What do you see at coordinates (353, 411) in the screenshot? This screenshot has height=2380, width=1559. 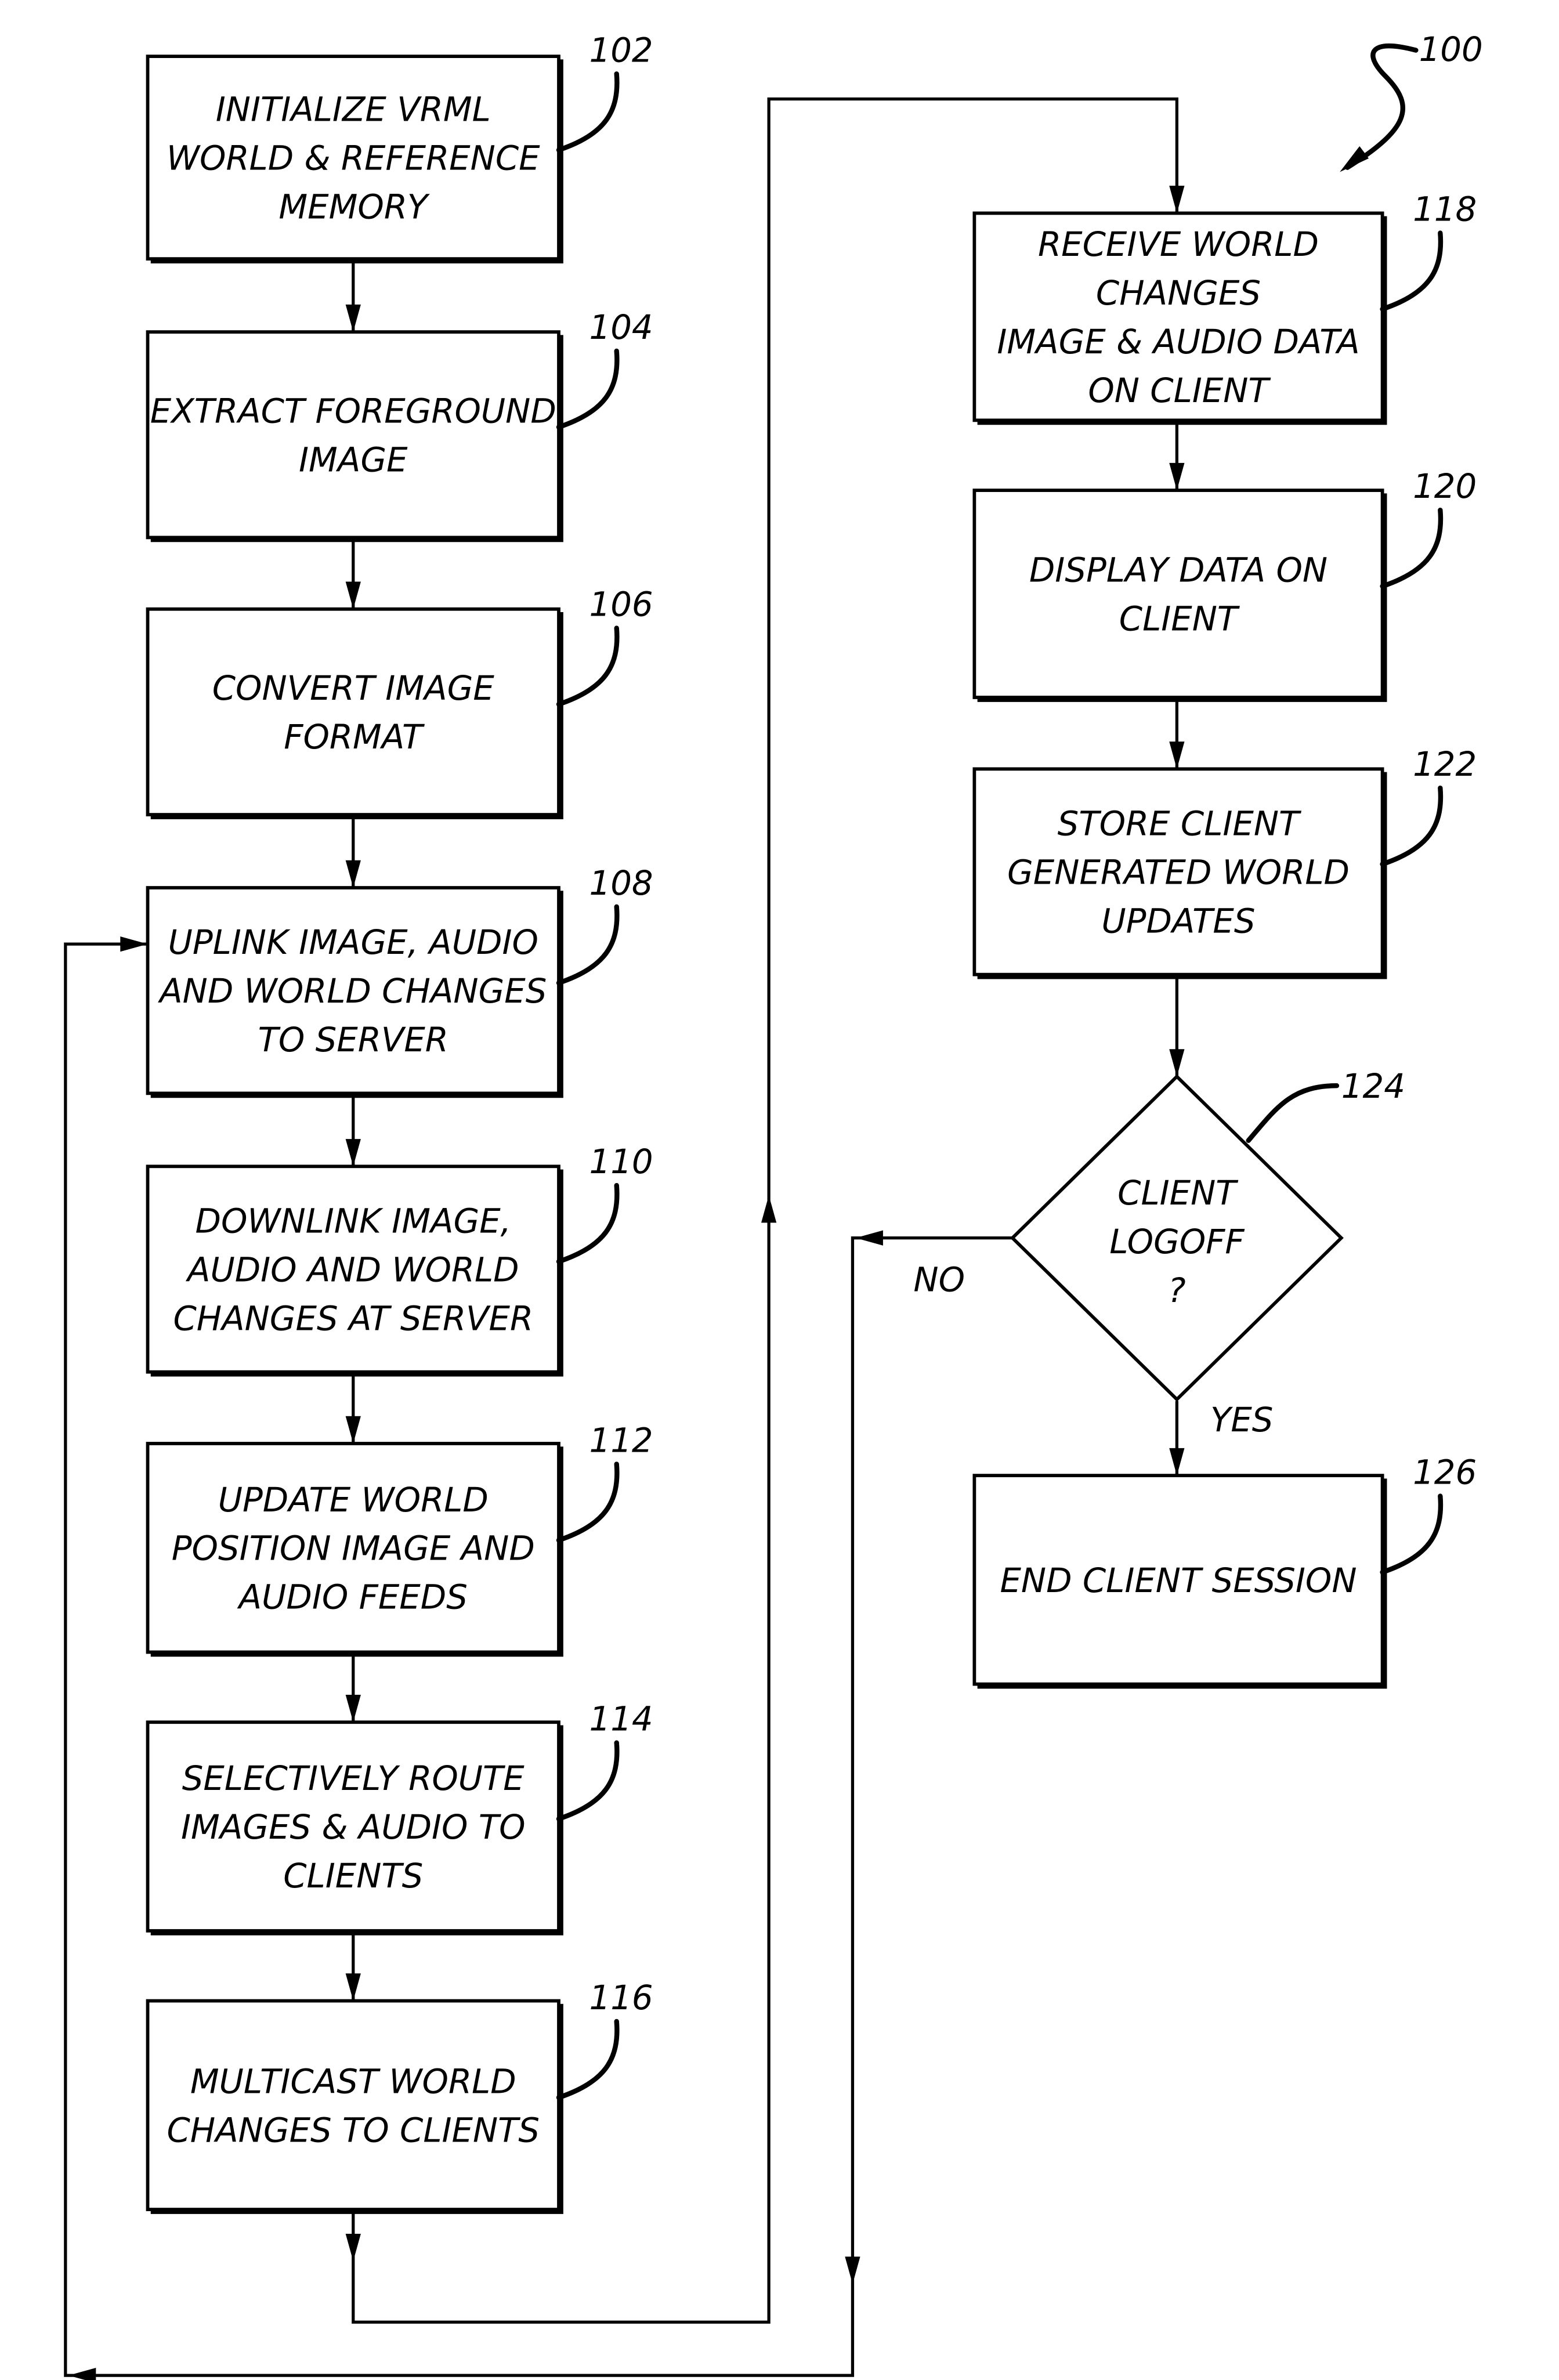 I see `step-text-line: EXTRACT FOREGROUND` at bounding box center [353, 411].